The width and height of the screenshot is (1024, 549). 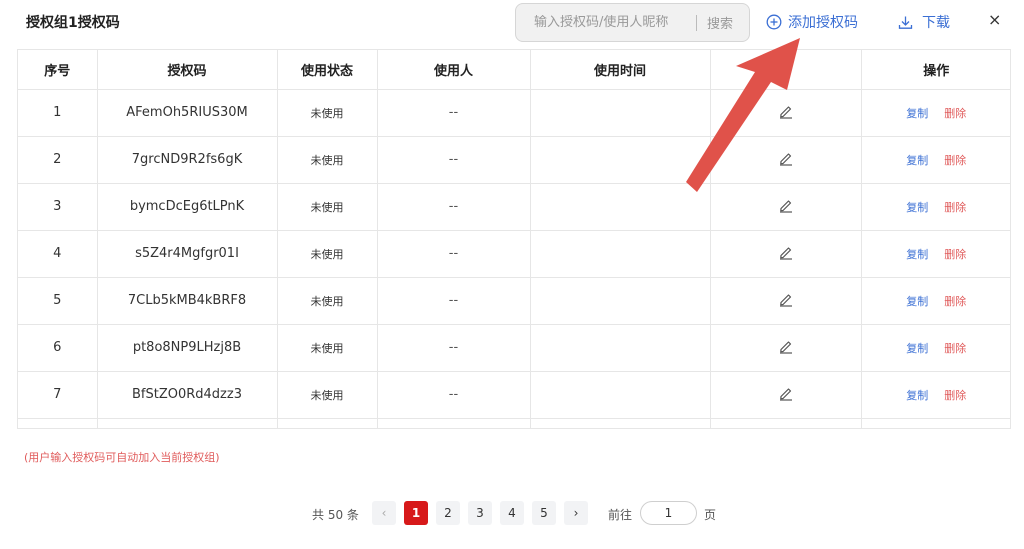 I want to click on col-header-actions: 操作, so click(x=935, y=70).